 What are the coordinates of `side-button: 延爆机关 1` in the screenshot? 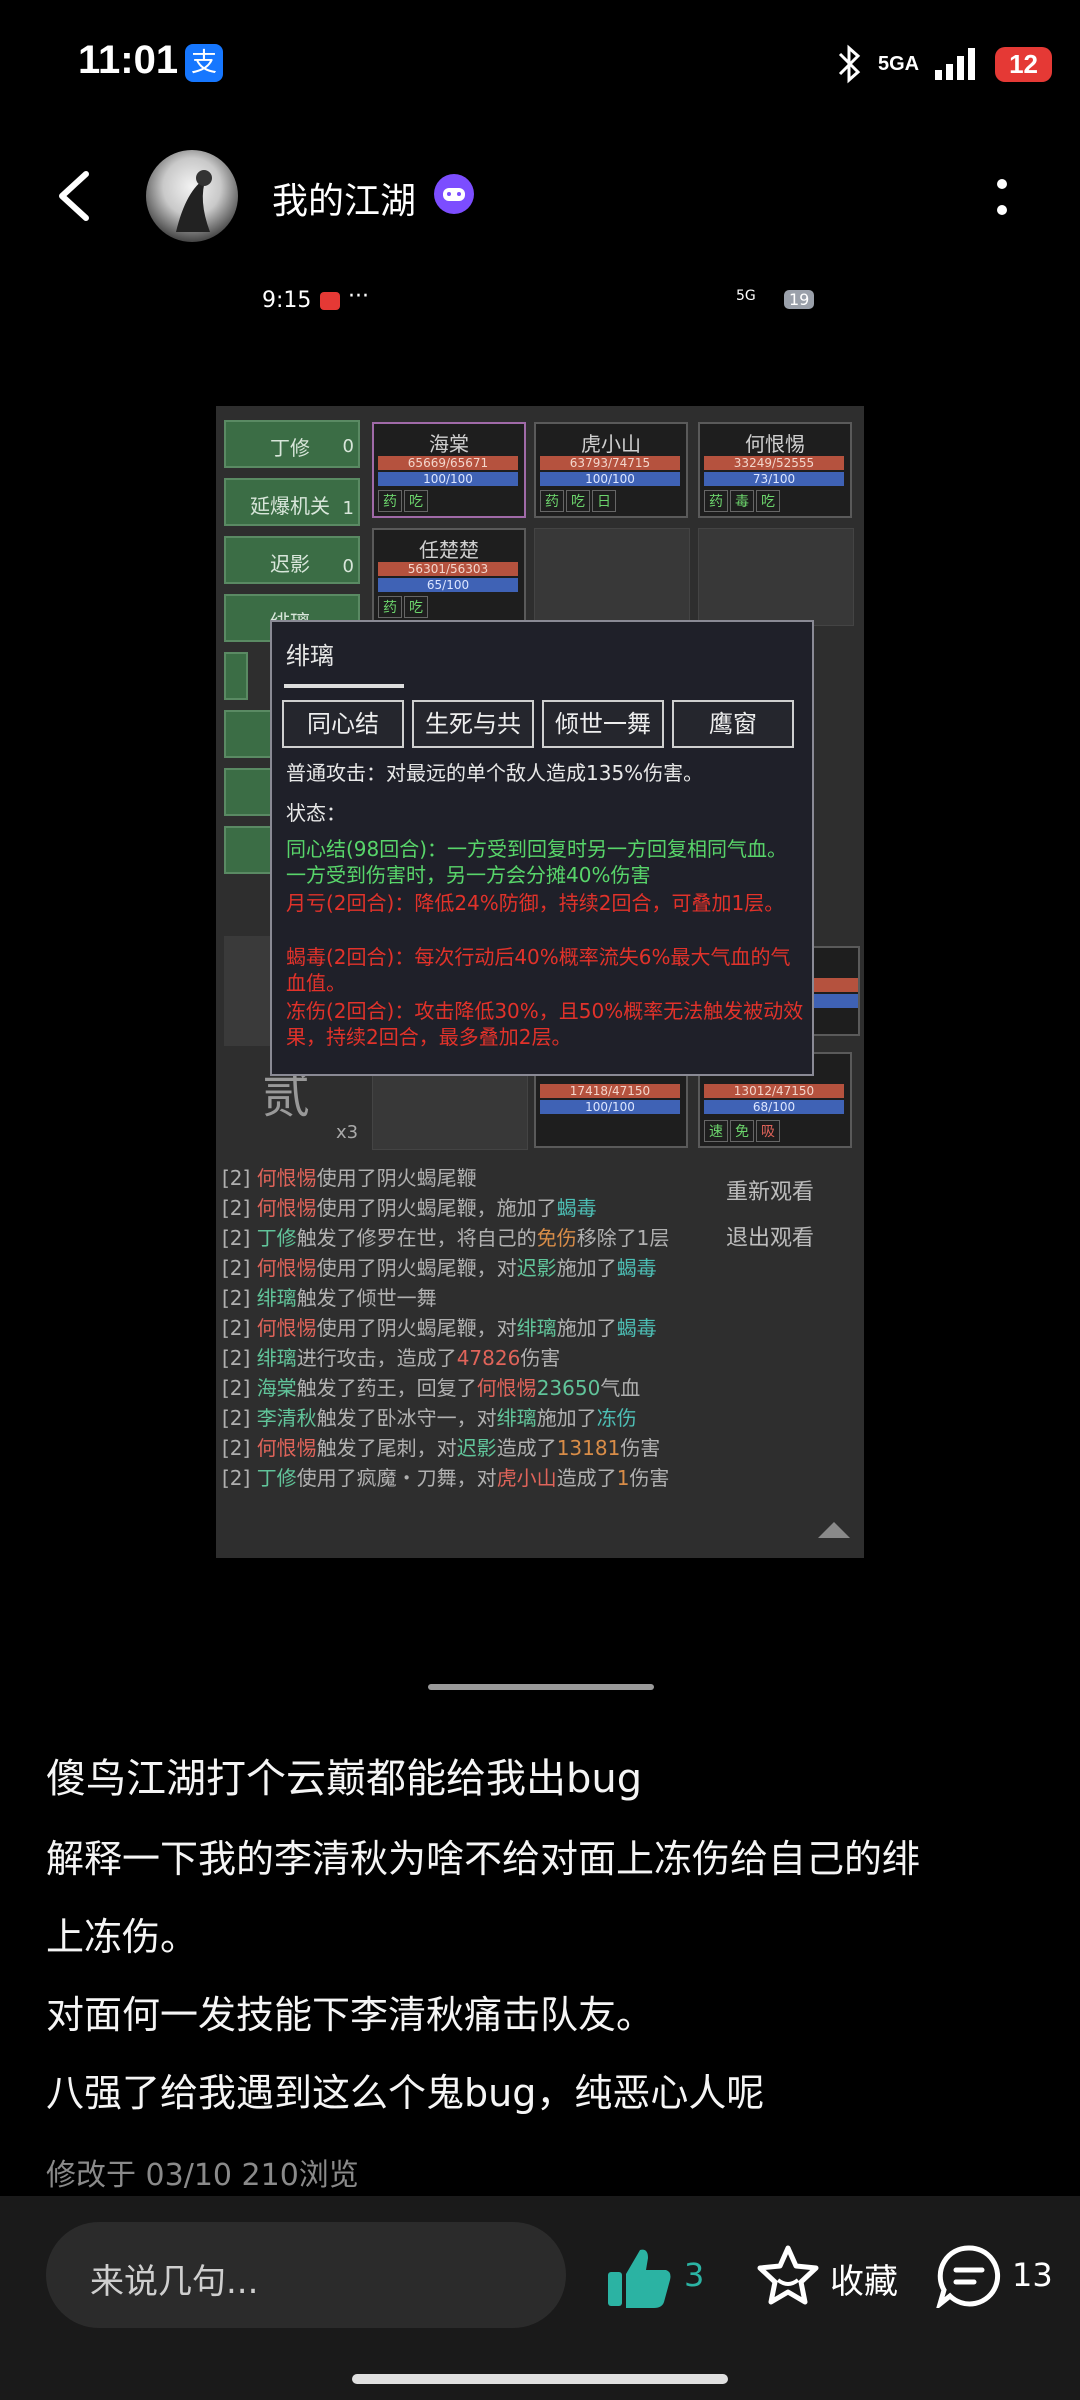 It's located at (292, 502).